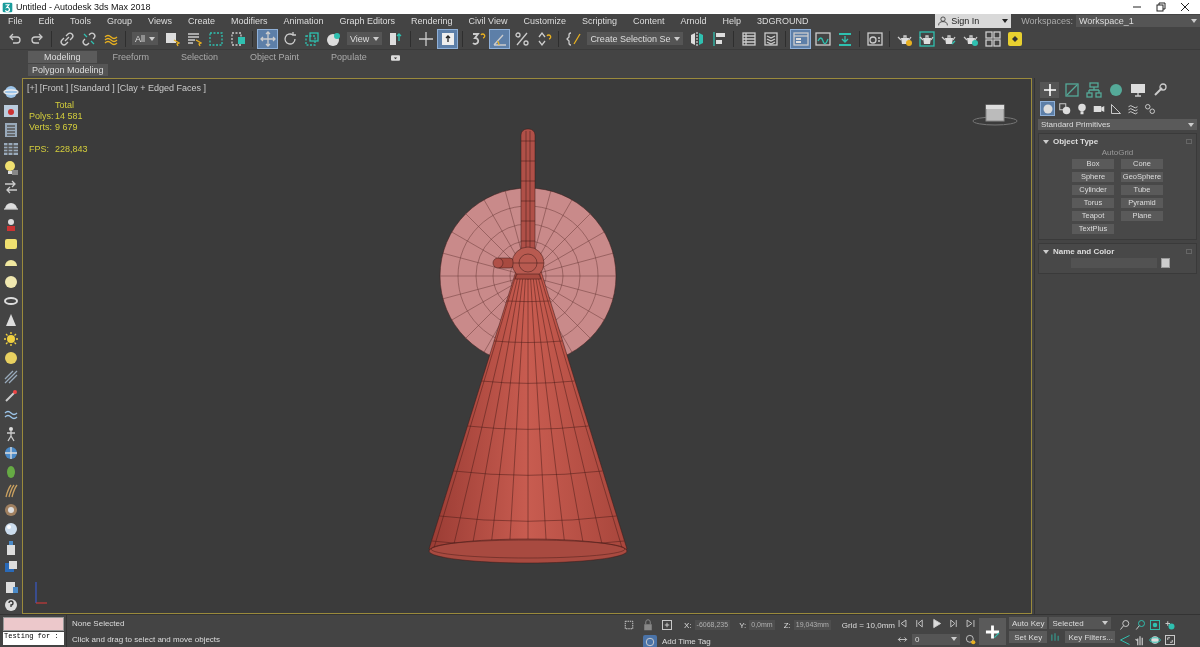 This screenshot has width=1200, height=647. Describe the element at coordinates (349, 57) in the screenshot. I see `ribbon-tab: Populate` at that location.